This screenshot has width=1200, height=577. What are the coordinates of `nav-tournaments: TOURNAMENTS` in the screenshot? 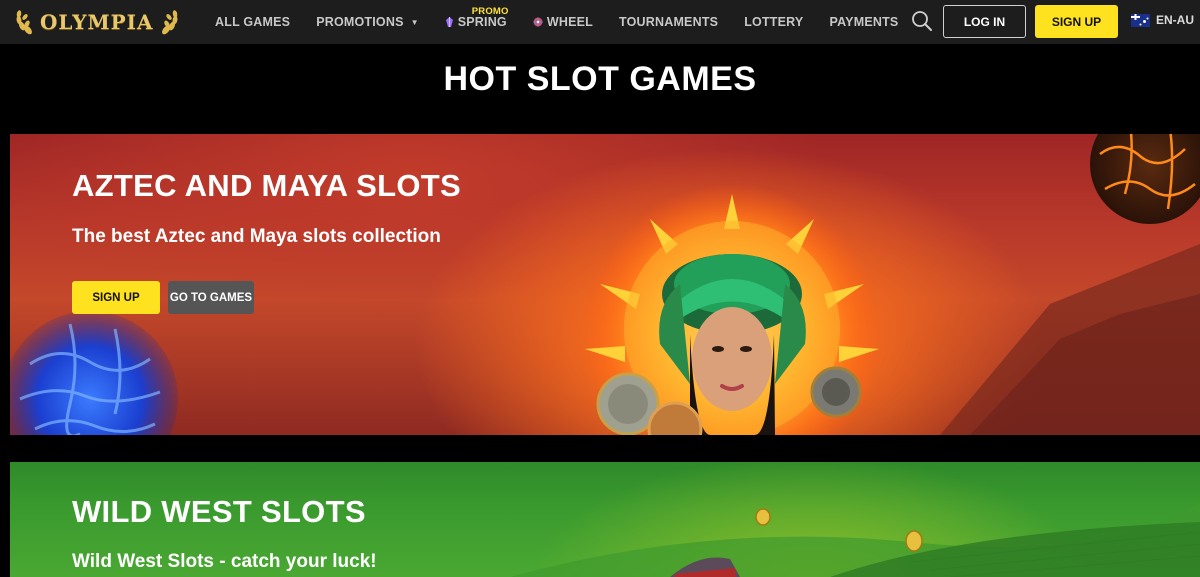 It's located at (668, 22).